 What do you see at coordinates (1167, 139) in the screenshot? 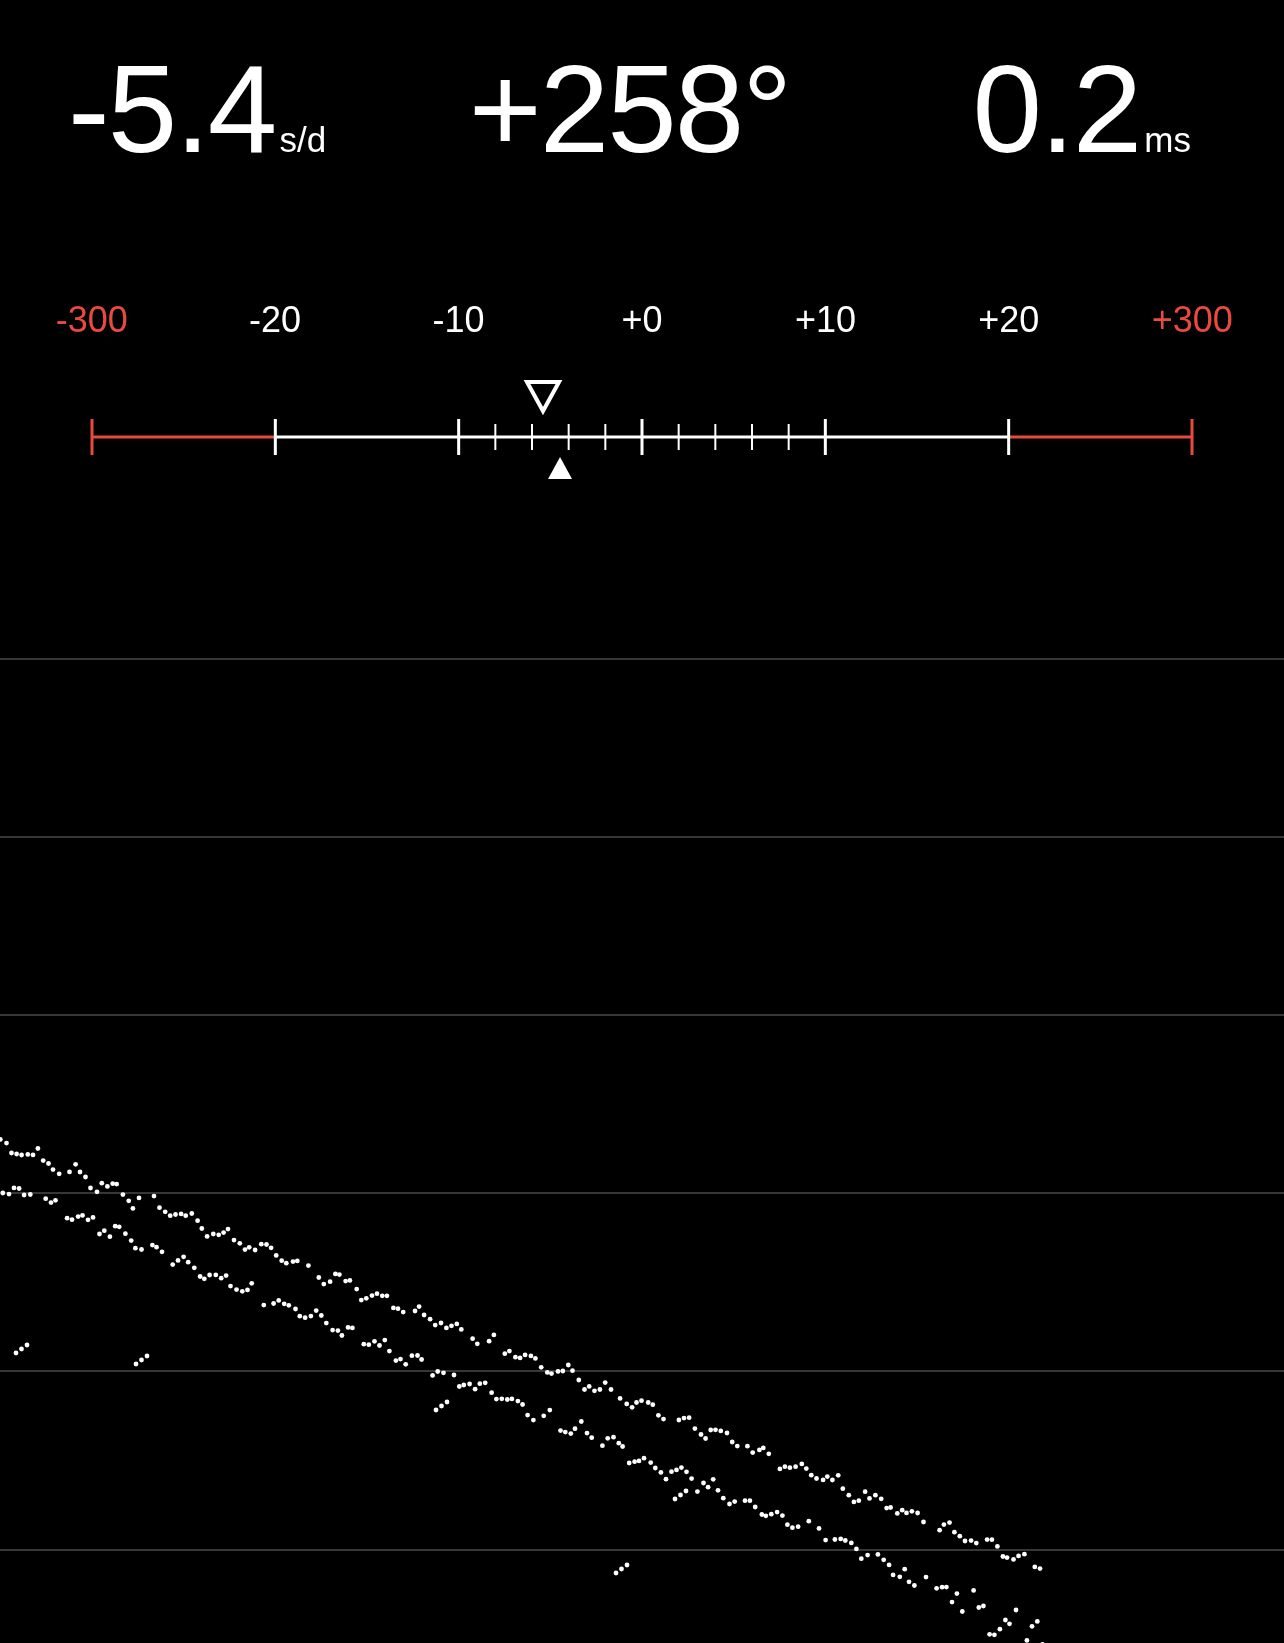
I see `reading-unit: ms` at bounding box center [1167, 139].